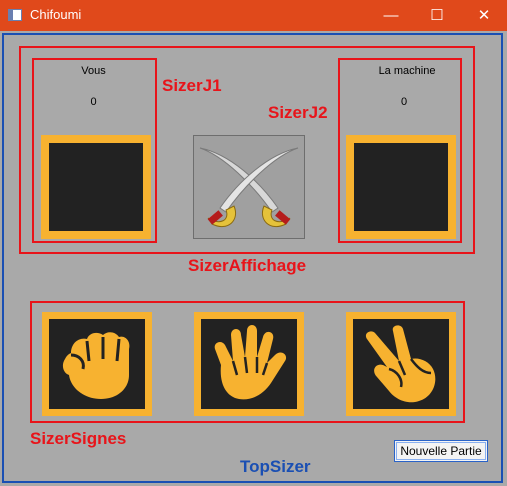  I want to click on fist-icon, so click(96, 365).